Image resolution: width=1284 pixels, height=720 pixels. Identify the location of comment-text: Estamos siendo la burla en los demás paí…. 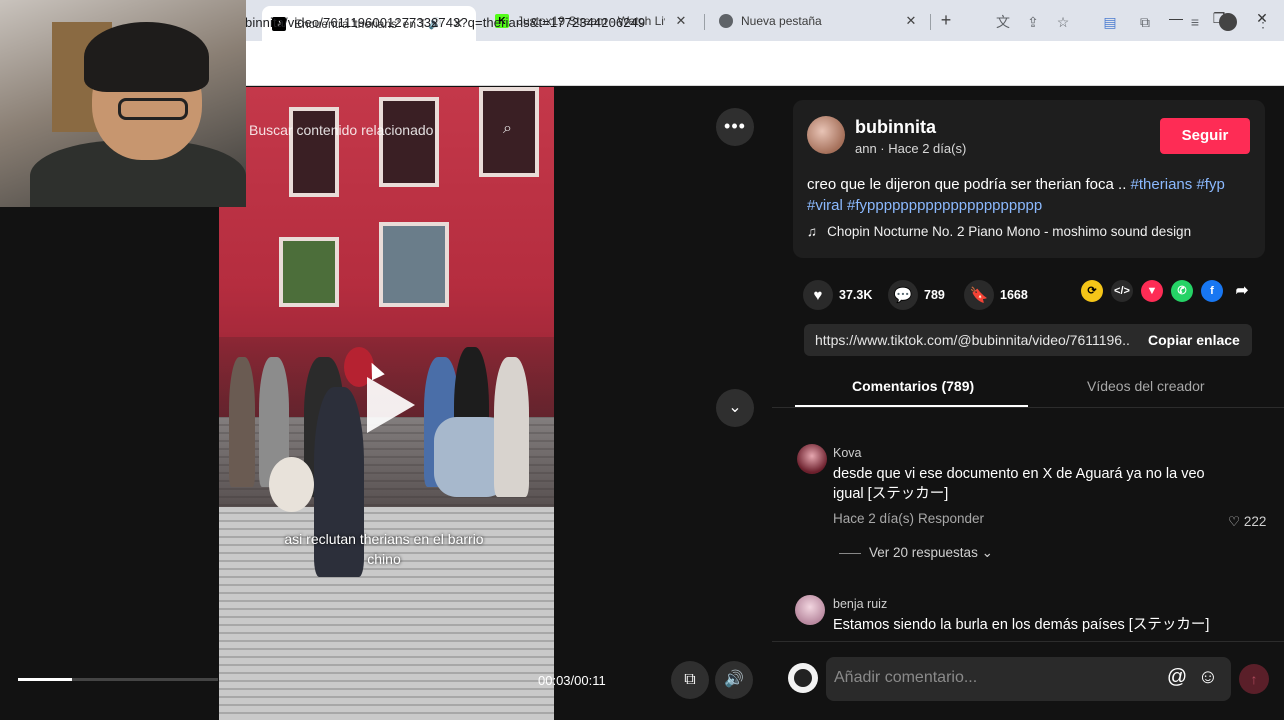
(1021, 625).